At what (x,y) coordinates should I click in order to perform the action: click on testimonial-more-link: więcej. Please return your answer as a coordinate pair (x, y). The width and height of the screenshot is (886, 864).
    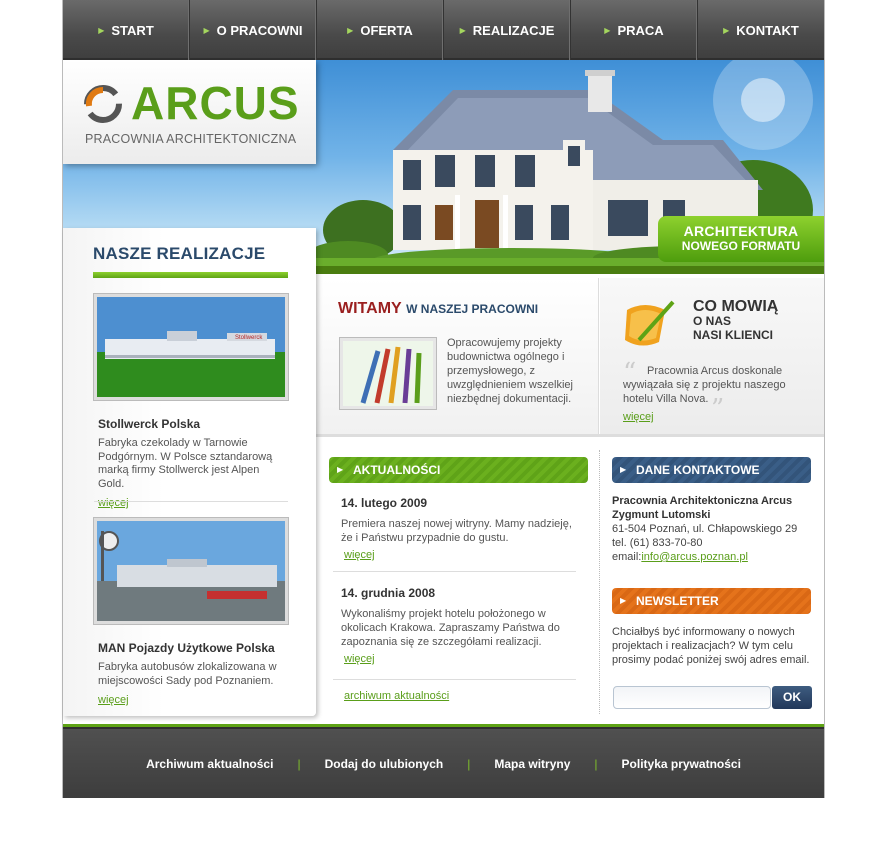
    Looking at the image, I should click on (638, 417).